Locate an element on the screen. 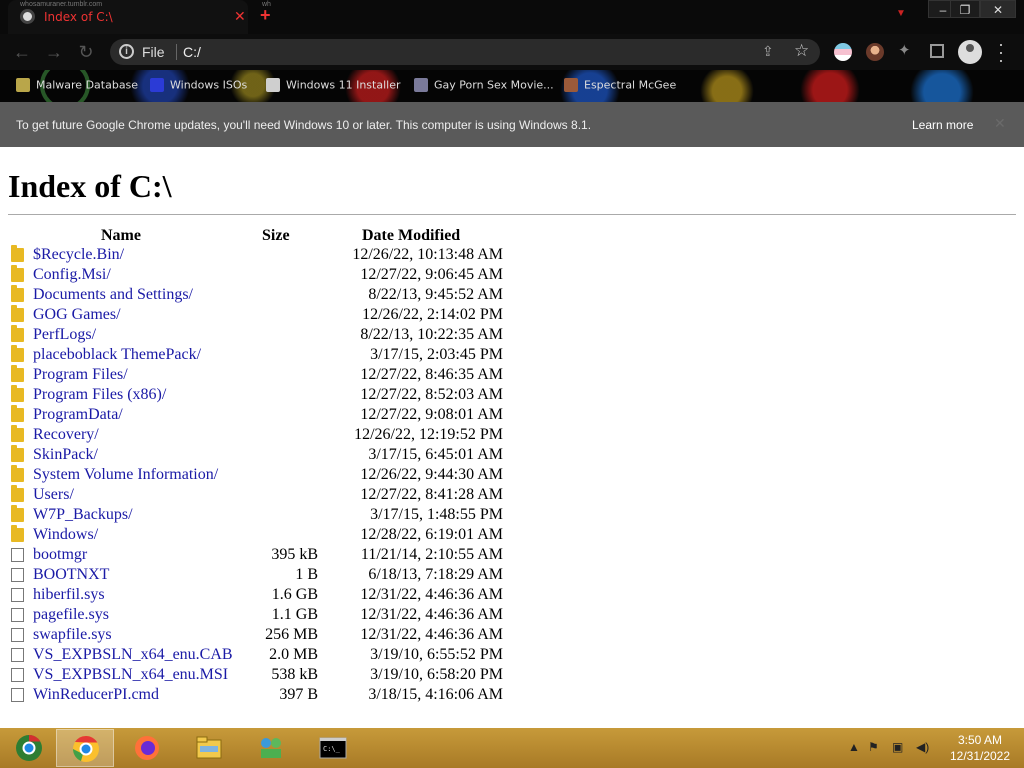 The height and width of the screenshot is (768, 1024). column-header-name: Name is located at coordinates (121, 236).